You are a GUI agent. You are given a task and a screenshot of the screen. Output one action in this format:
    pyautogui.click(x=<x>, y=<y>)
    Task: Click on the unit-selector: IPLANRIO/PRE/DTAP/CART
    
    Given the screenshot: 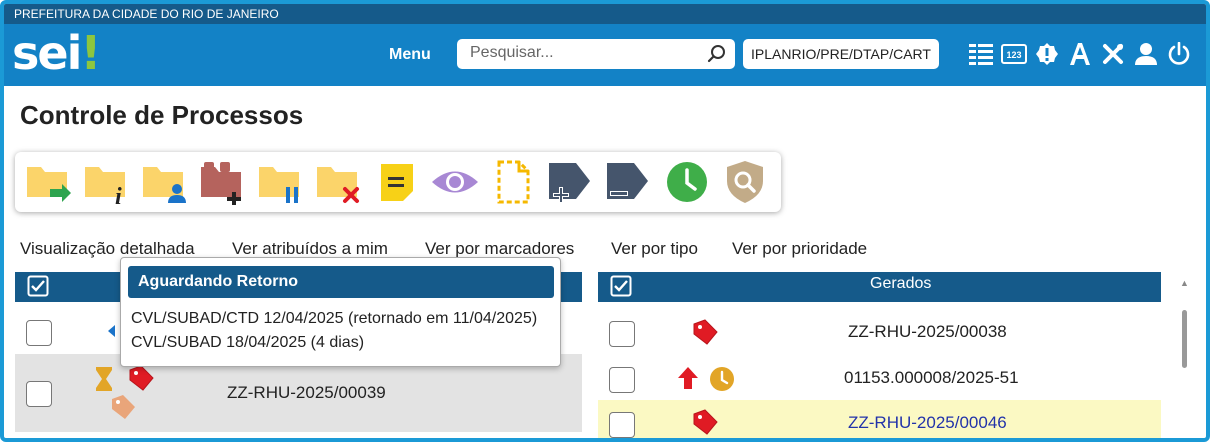 What is the action you would take?
    pyautogui.click(x=841, y=54)
    